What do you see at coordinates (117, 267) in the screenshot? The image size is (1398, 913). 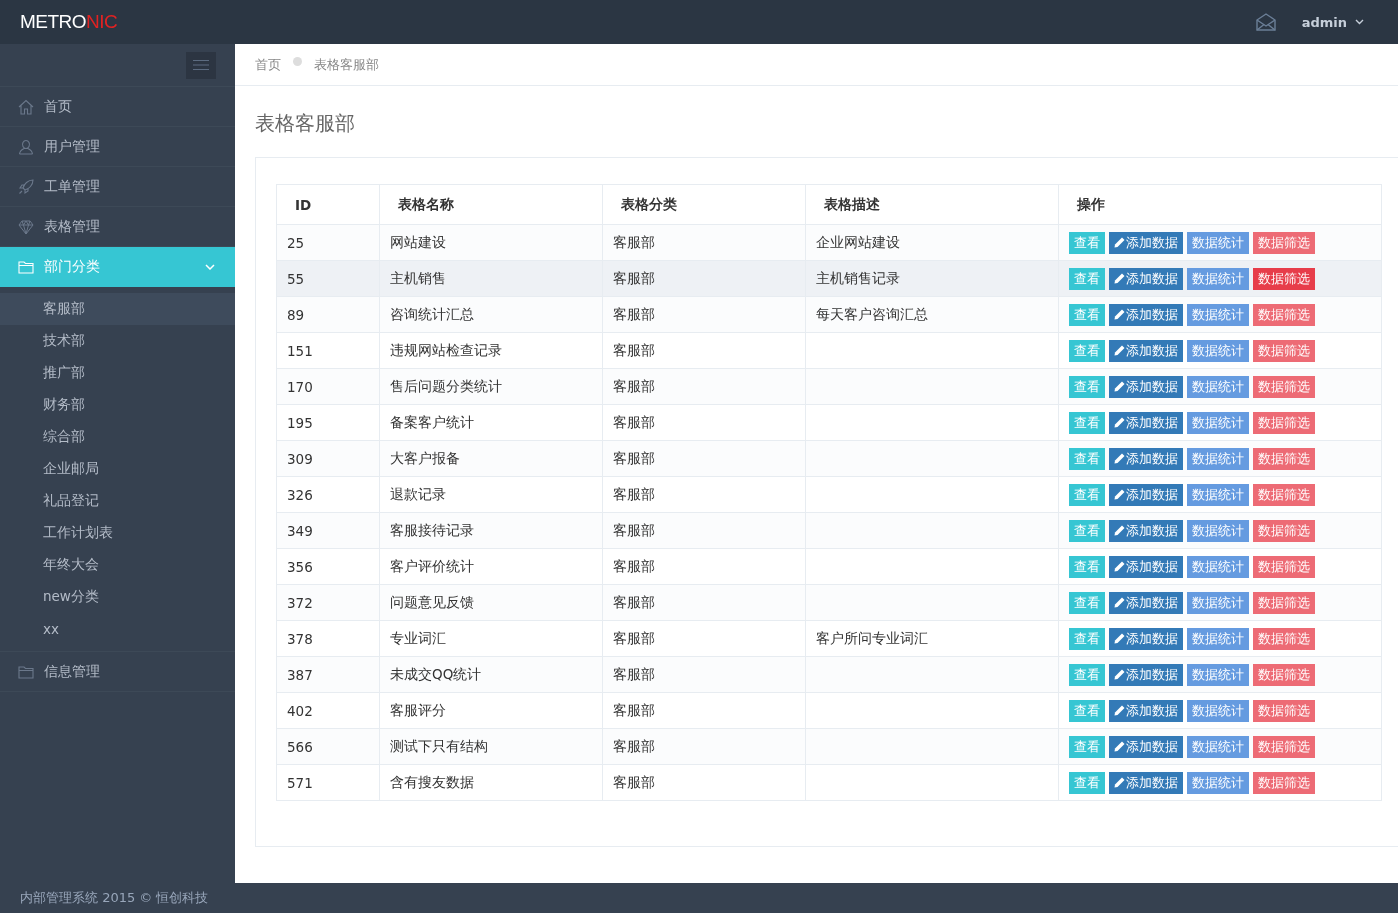 I see `sidebar-item: 部门分类` at bounding box center [117, 267].